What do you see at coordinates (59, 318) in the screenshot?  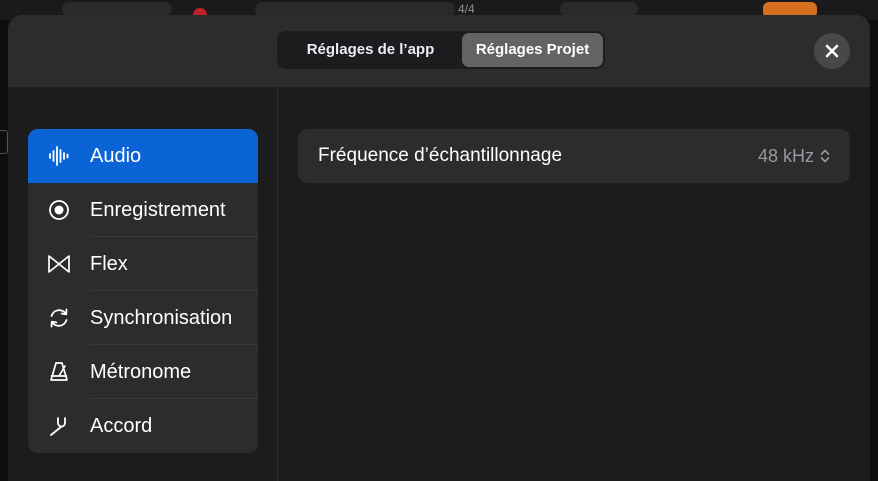 I see `sync-icon` at bounding box center [59, 318].